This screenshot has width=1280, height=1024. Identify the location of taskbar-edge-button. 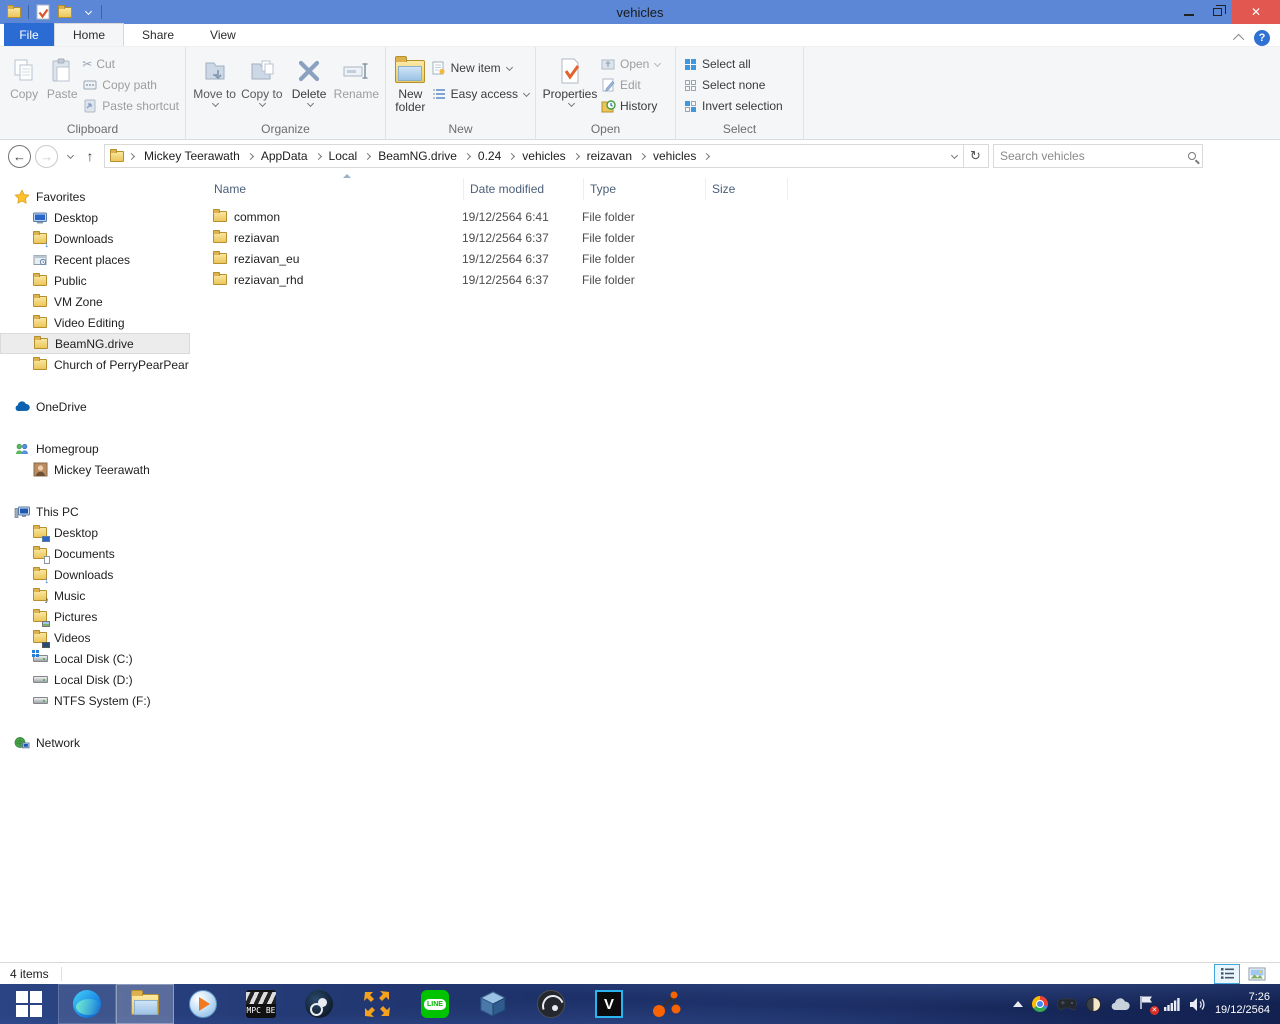
(87, 1004).